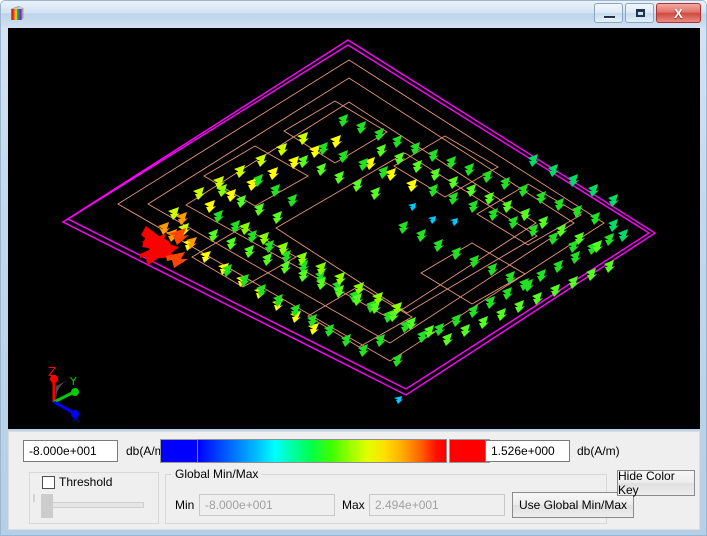 The height and width of the screenshot is (536, 707). I want to click on maximize-button, so click(639, 13).